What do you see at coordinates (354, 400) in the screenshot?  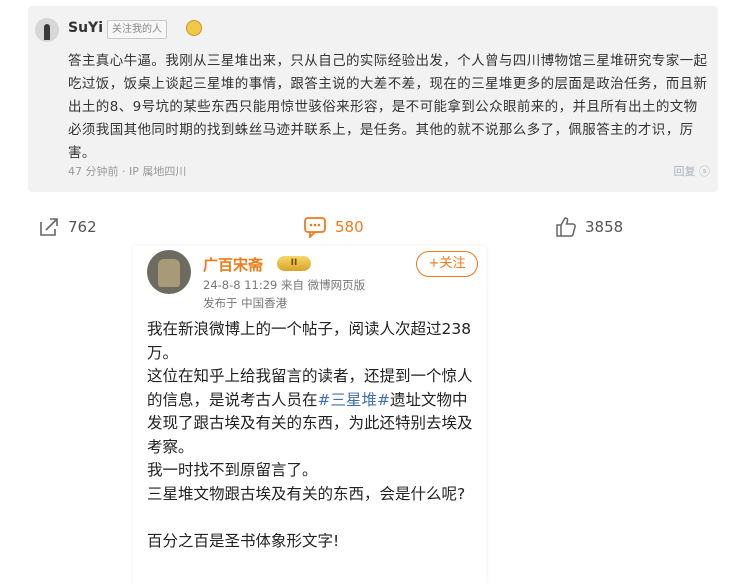 I see `hashtag-link: #三星堆#` at bounding box center [354, 400].